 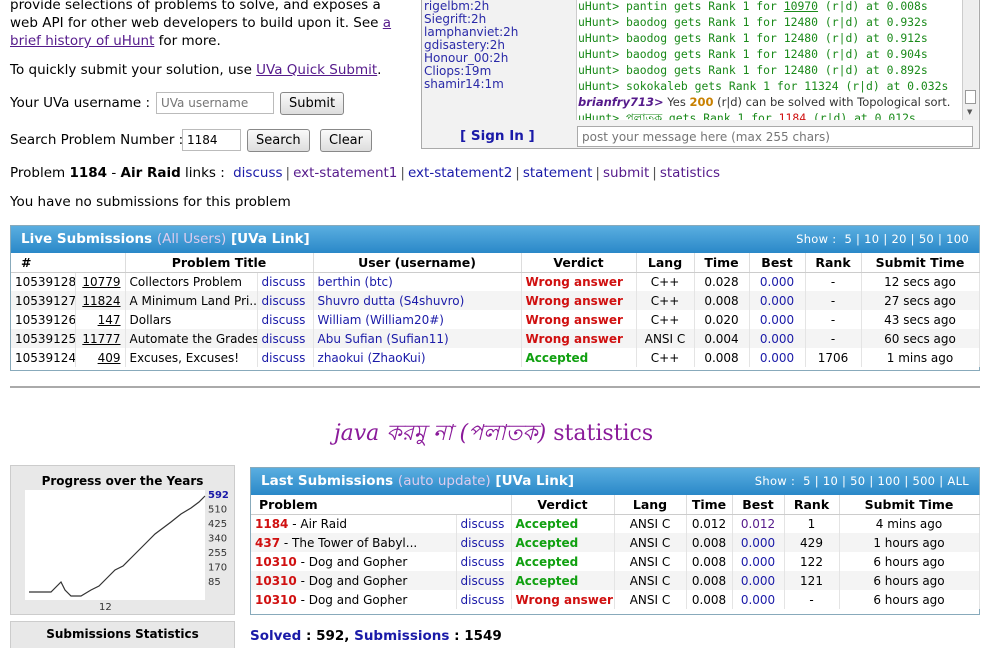 I want to click on clear-button: Clear, so click(x=346, y=140).